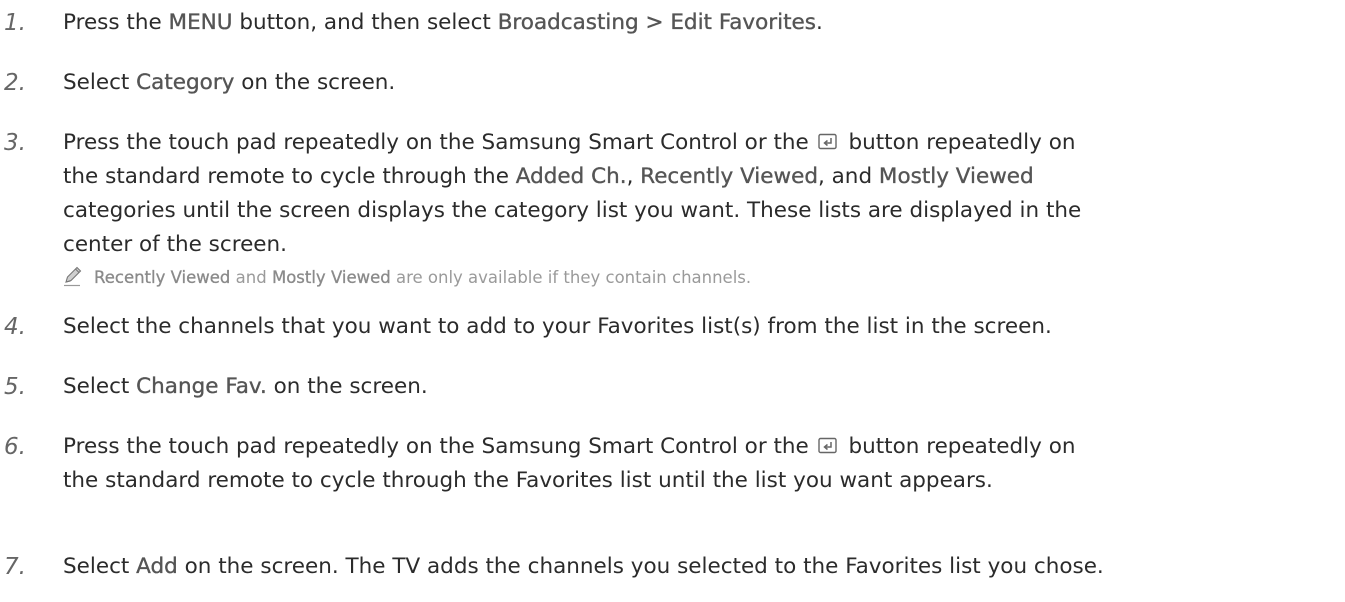 The height and width of the screenshot is (602, 1345). I want to click on edit-favorites-menu-term: Edit Favorites, so click(743, 22).